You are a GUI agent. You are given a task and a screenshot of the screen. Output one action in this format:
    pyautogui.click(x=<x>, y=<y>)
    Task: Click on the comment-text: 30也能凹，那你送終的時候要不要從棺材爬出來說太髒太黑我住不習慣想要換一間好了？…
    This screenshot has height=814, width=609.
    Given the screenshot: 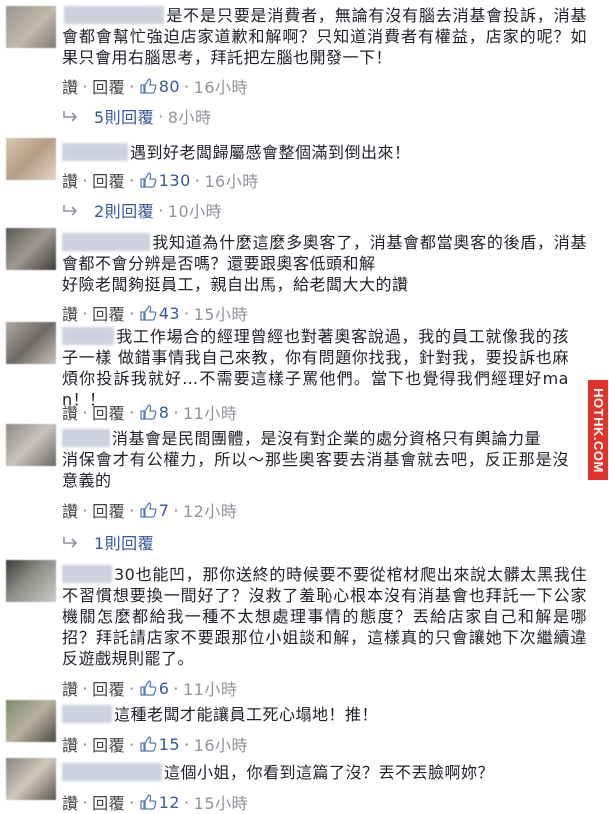 What is the action you would take?
    pyautogui.click(x=324, y=616)
    